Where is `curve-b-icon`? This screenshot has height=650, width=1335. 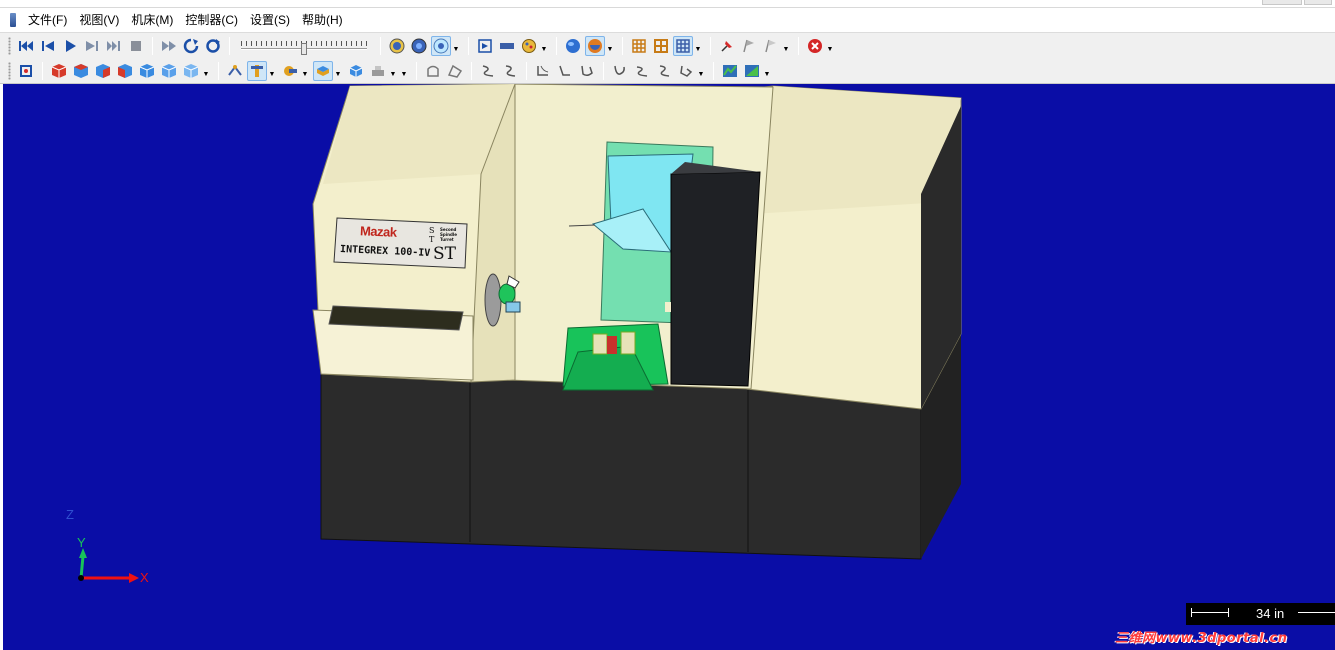
curve-b-icon is located at coordinates (510, 71).